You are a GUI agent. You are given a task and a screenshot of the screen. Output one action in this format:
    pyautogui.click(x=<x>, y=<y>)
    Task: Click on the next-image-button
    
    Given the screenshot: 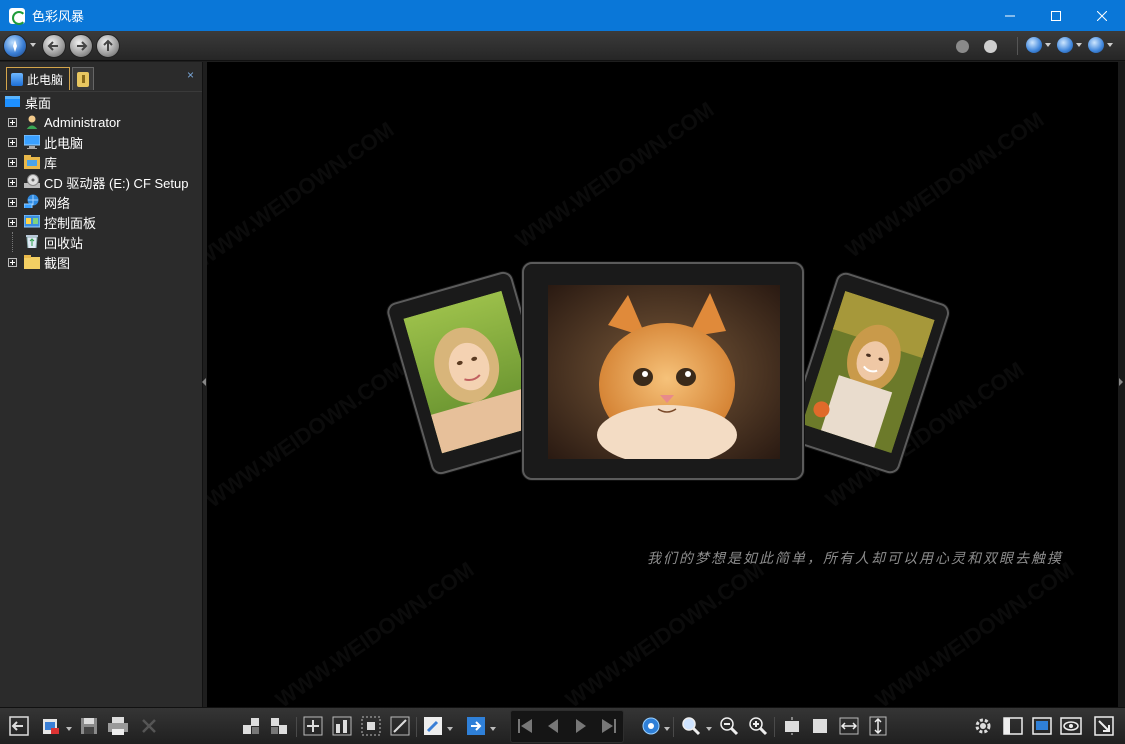 What is the action you would take?
    pyautogui.click(x=581, y=726)
    